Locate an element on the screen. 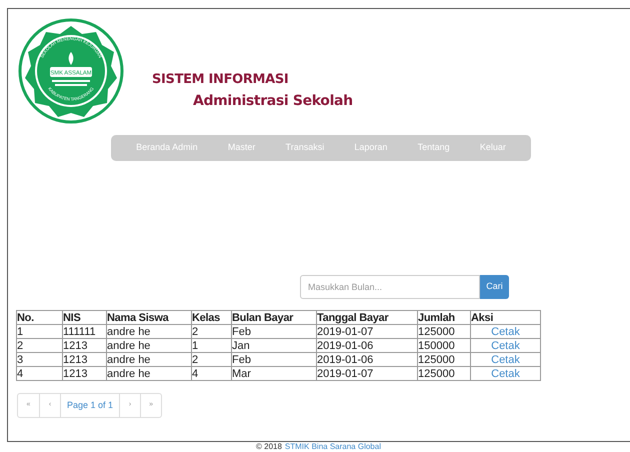  column-header: Aksi is located at coordinates (505, 317).